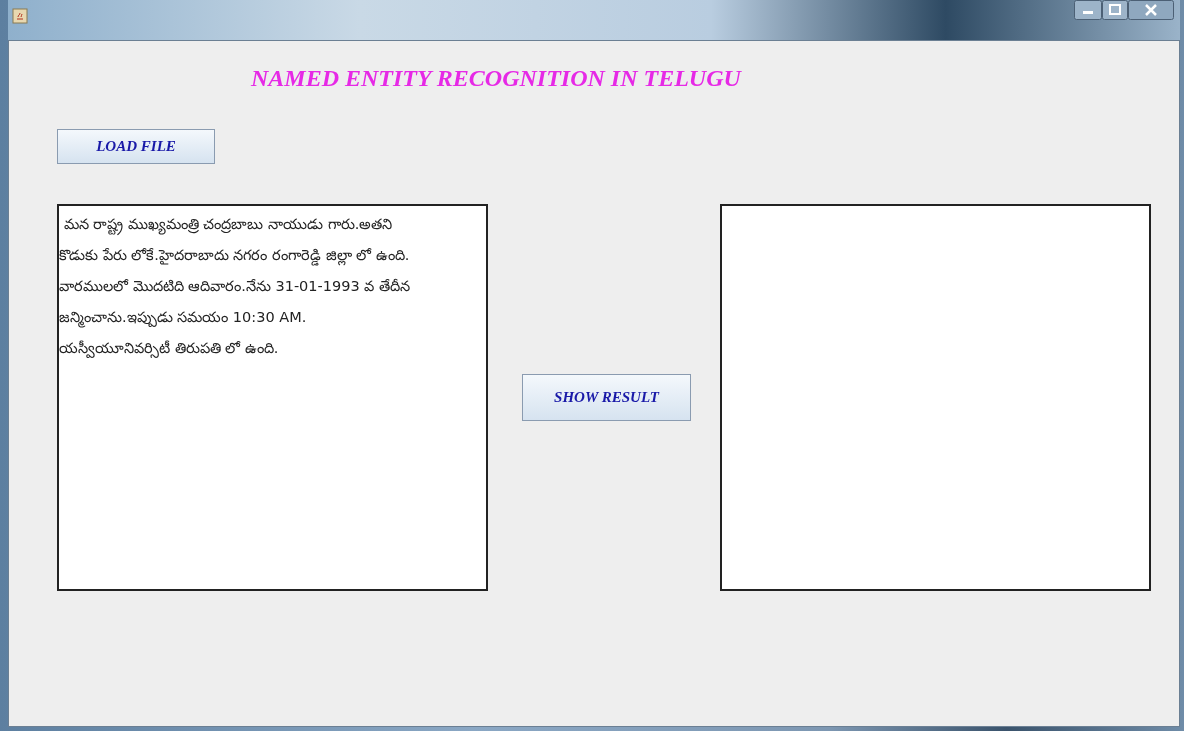  I want to click on maximize-button, so click(1115, 10).